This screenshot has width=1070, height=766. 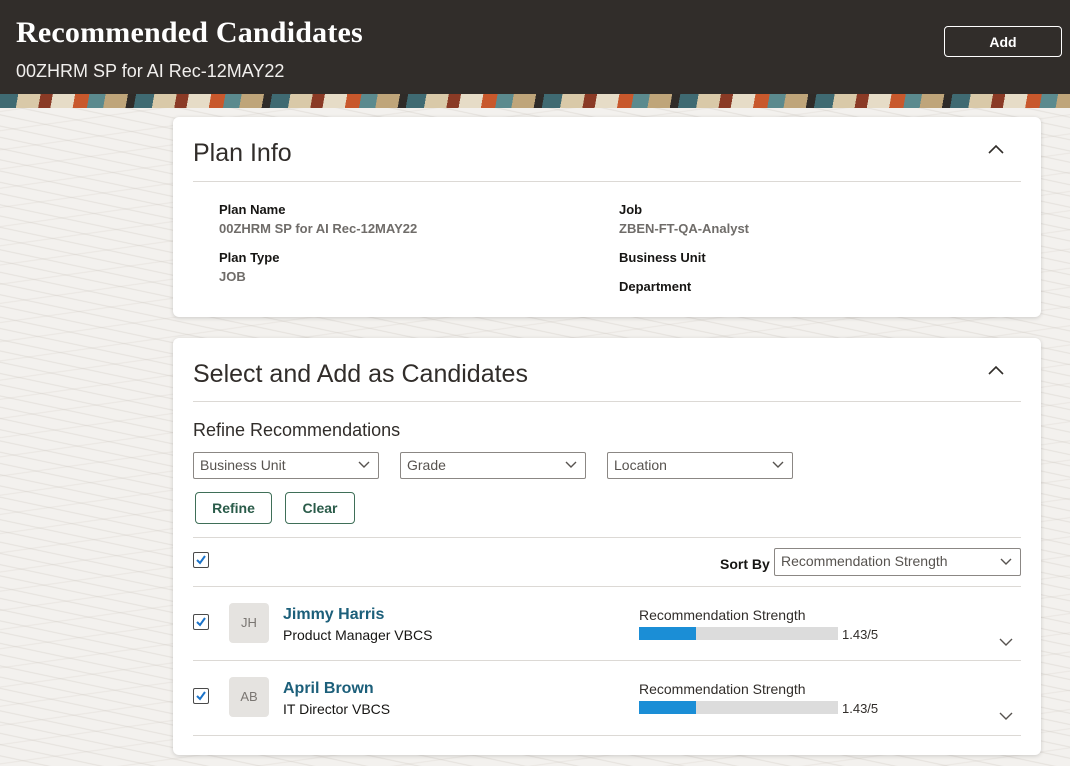 I want to click on sort-by-label: Sort By, so click(x=745, y=564).